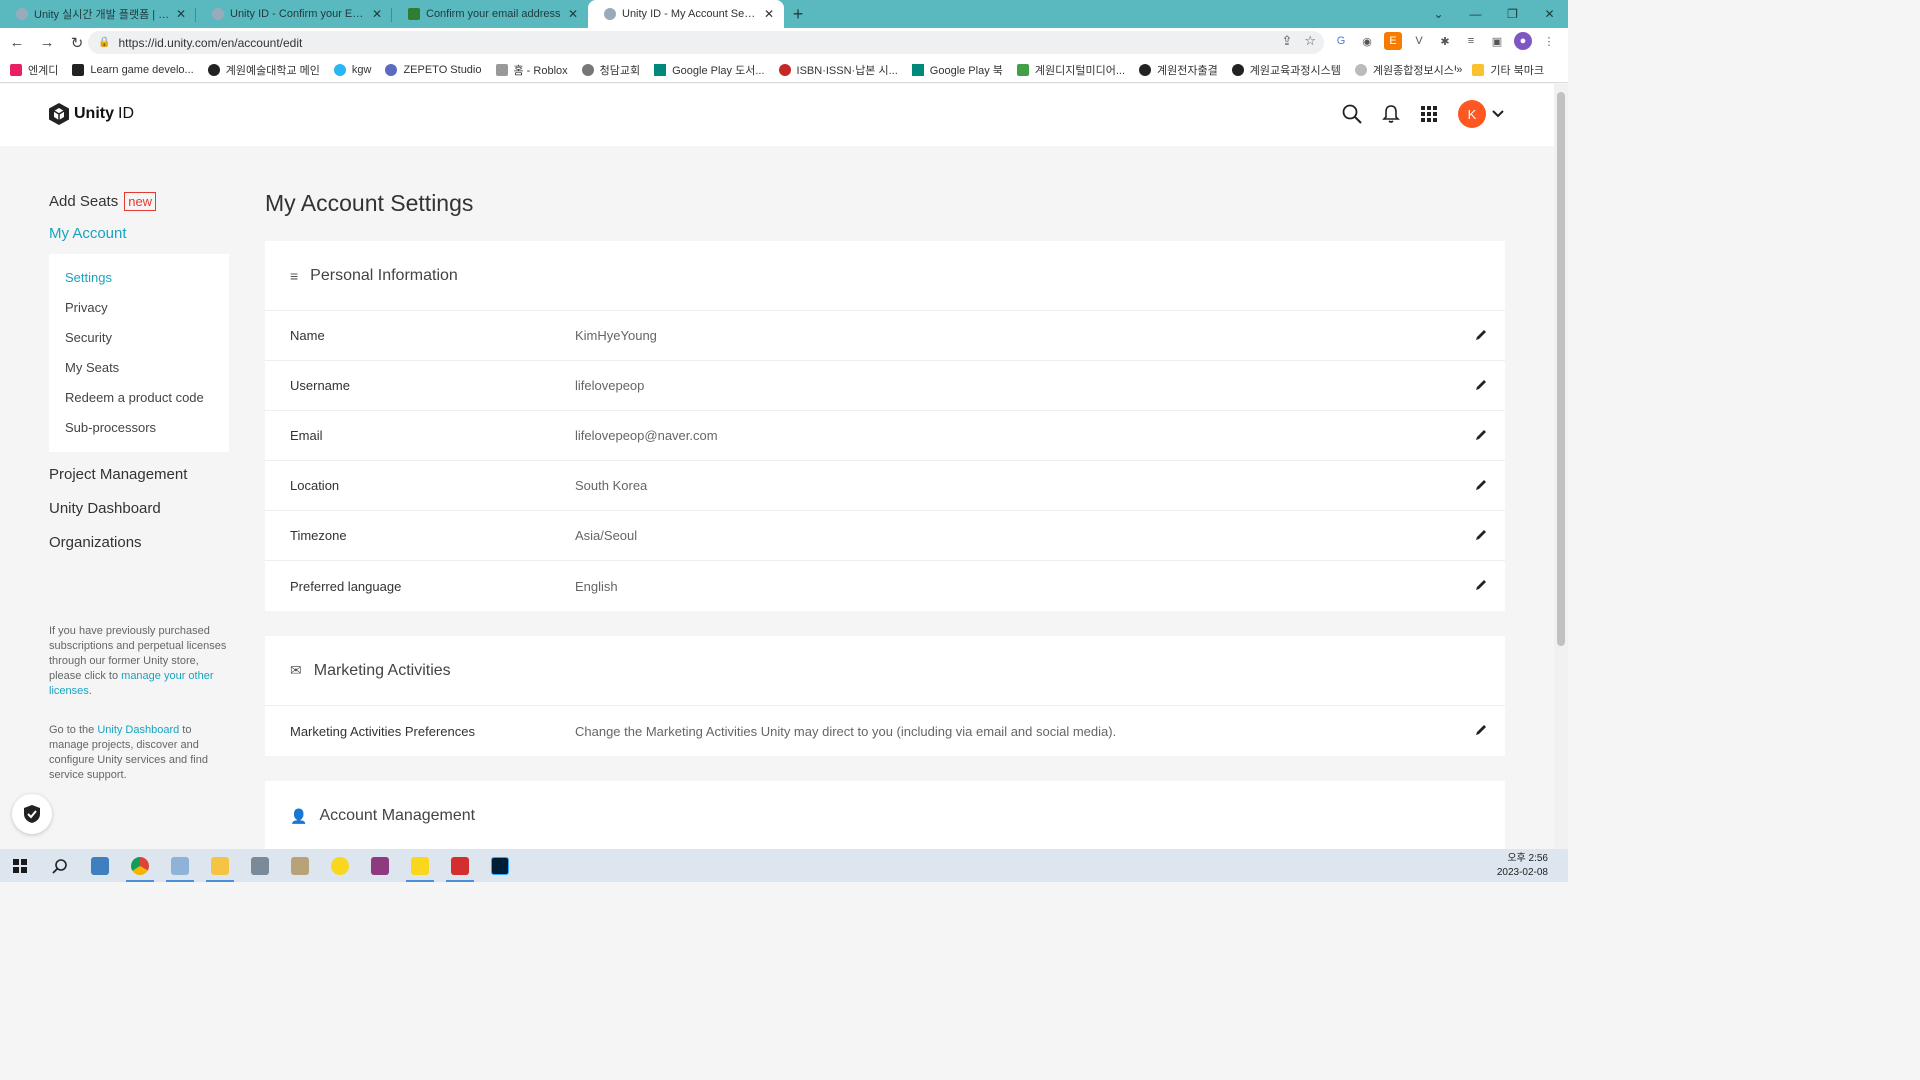 The height and width of the screenshot is (1080, 1920). I want to click on translate-extension-icon: G, so click(1341, 41).